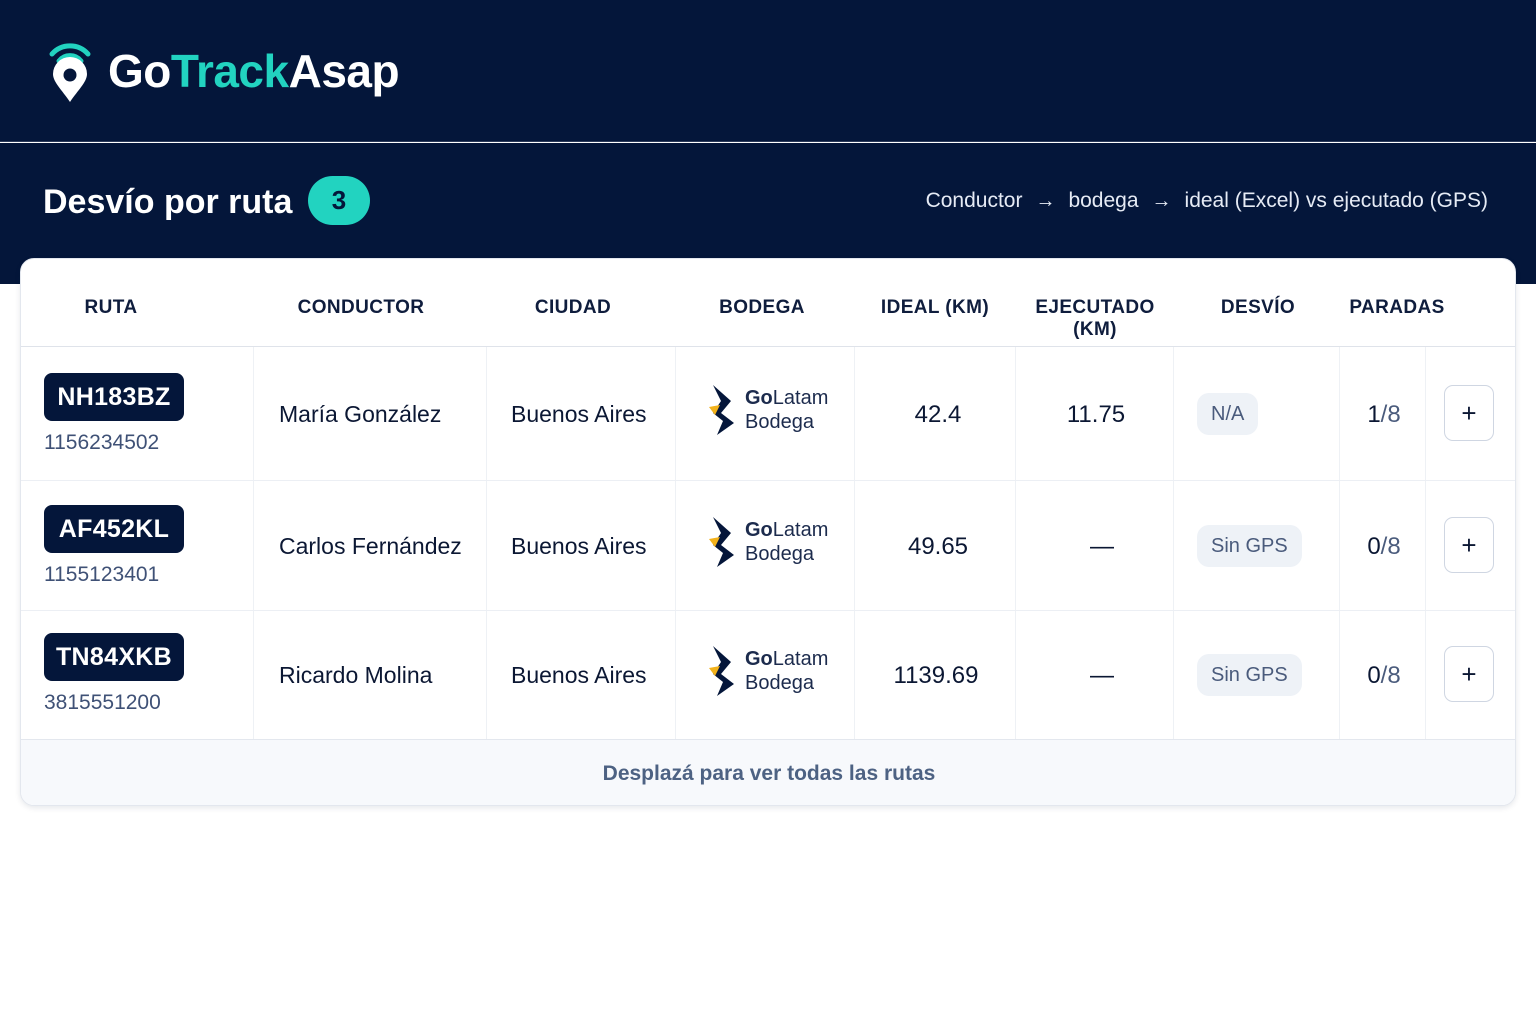  What do you see at coordinates (114, 397) in the screenshot?
I see `route-plate: NH183BZ` at bounding box center [114, 397].